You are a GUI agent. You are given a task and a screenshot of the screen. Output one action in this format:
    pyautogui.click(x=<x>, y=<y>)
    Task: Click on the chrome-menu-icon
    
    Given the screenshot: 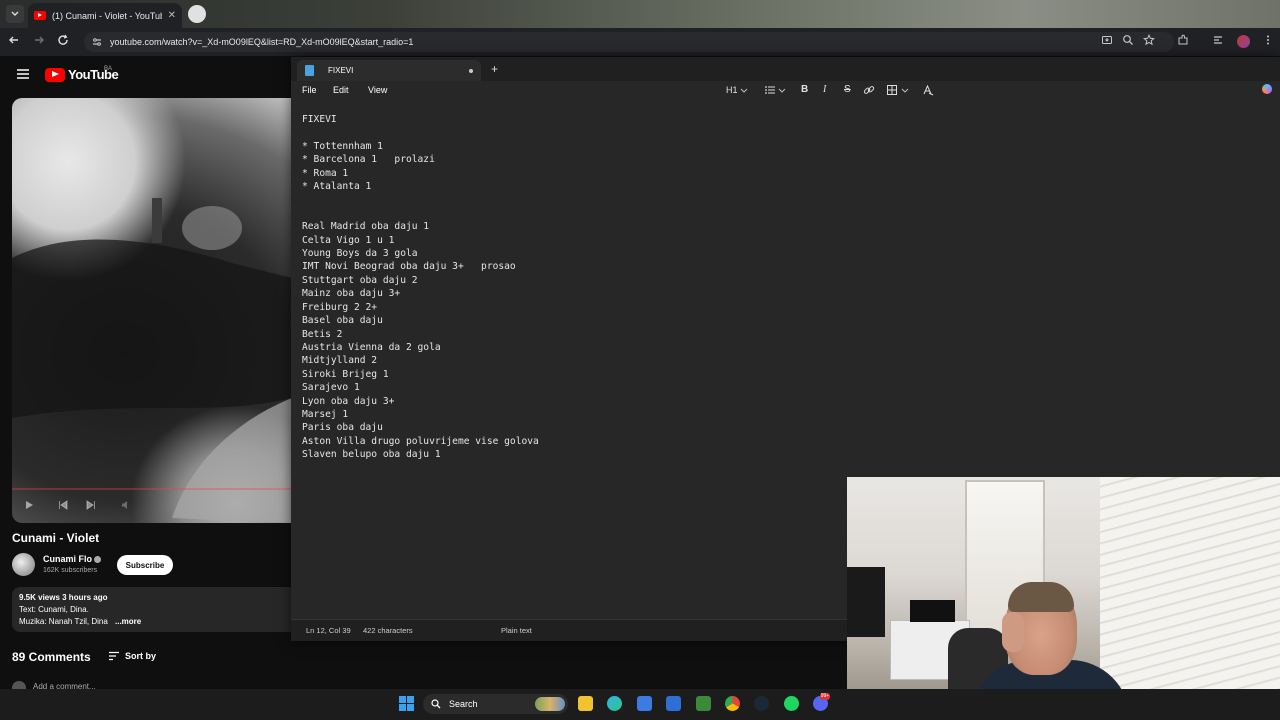 What is the action you would take?
    pyautogui.click(x=1269, y=41)
    